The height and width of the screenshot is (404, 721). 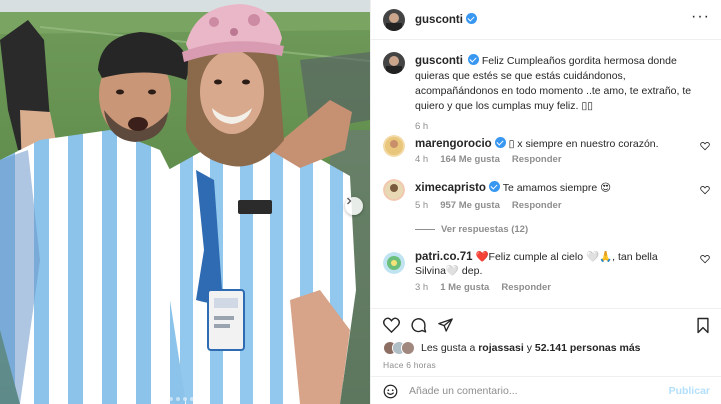 What do you see at coordinates (557, 188) in the screenshot?
I see `comment-text: Te amamos siempre 😍` at bounding box center [557, 188].